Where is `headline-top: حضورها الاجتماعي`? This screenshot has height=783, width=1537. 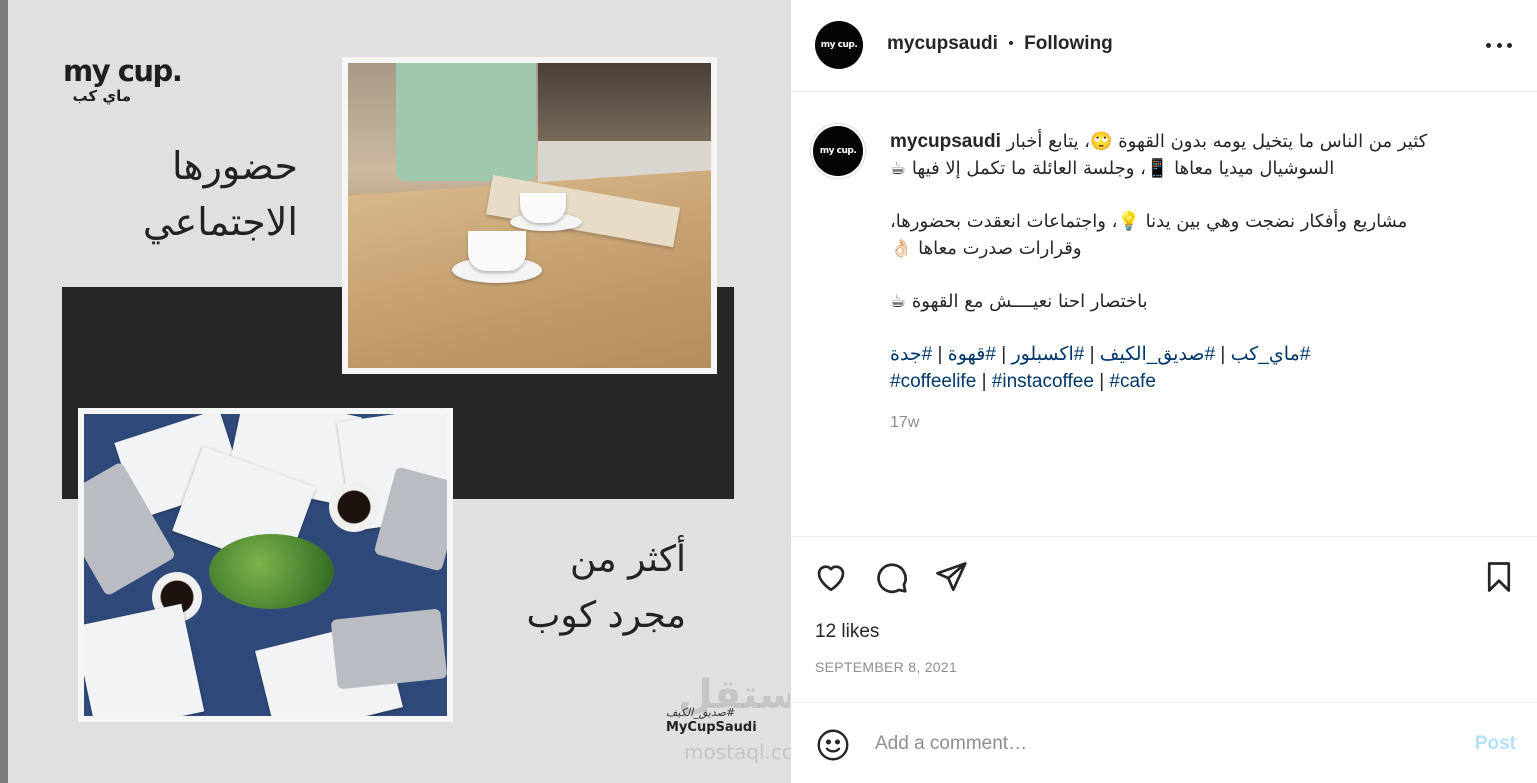 headline-top: حضورها الاجتماعي is located at coordinates (220, 194).